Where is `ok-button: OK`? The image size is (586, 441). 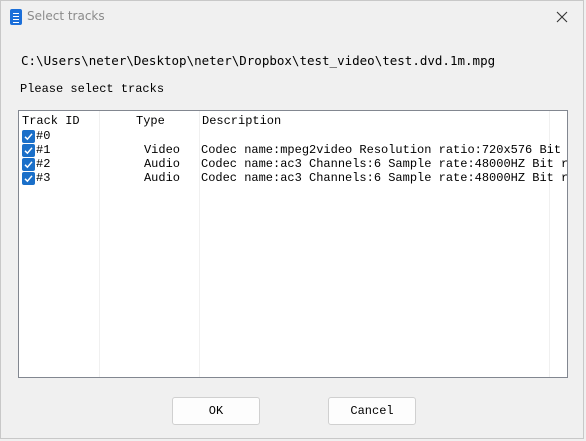 ok-button: OK is located at coordinates (216, 411).